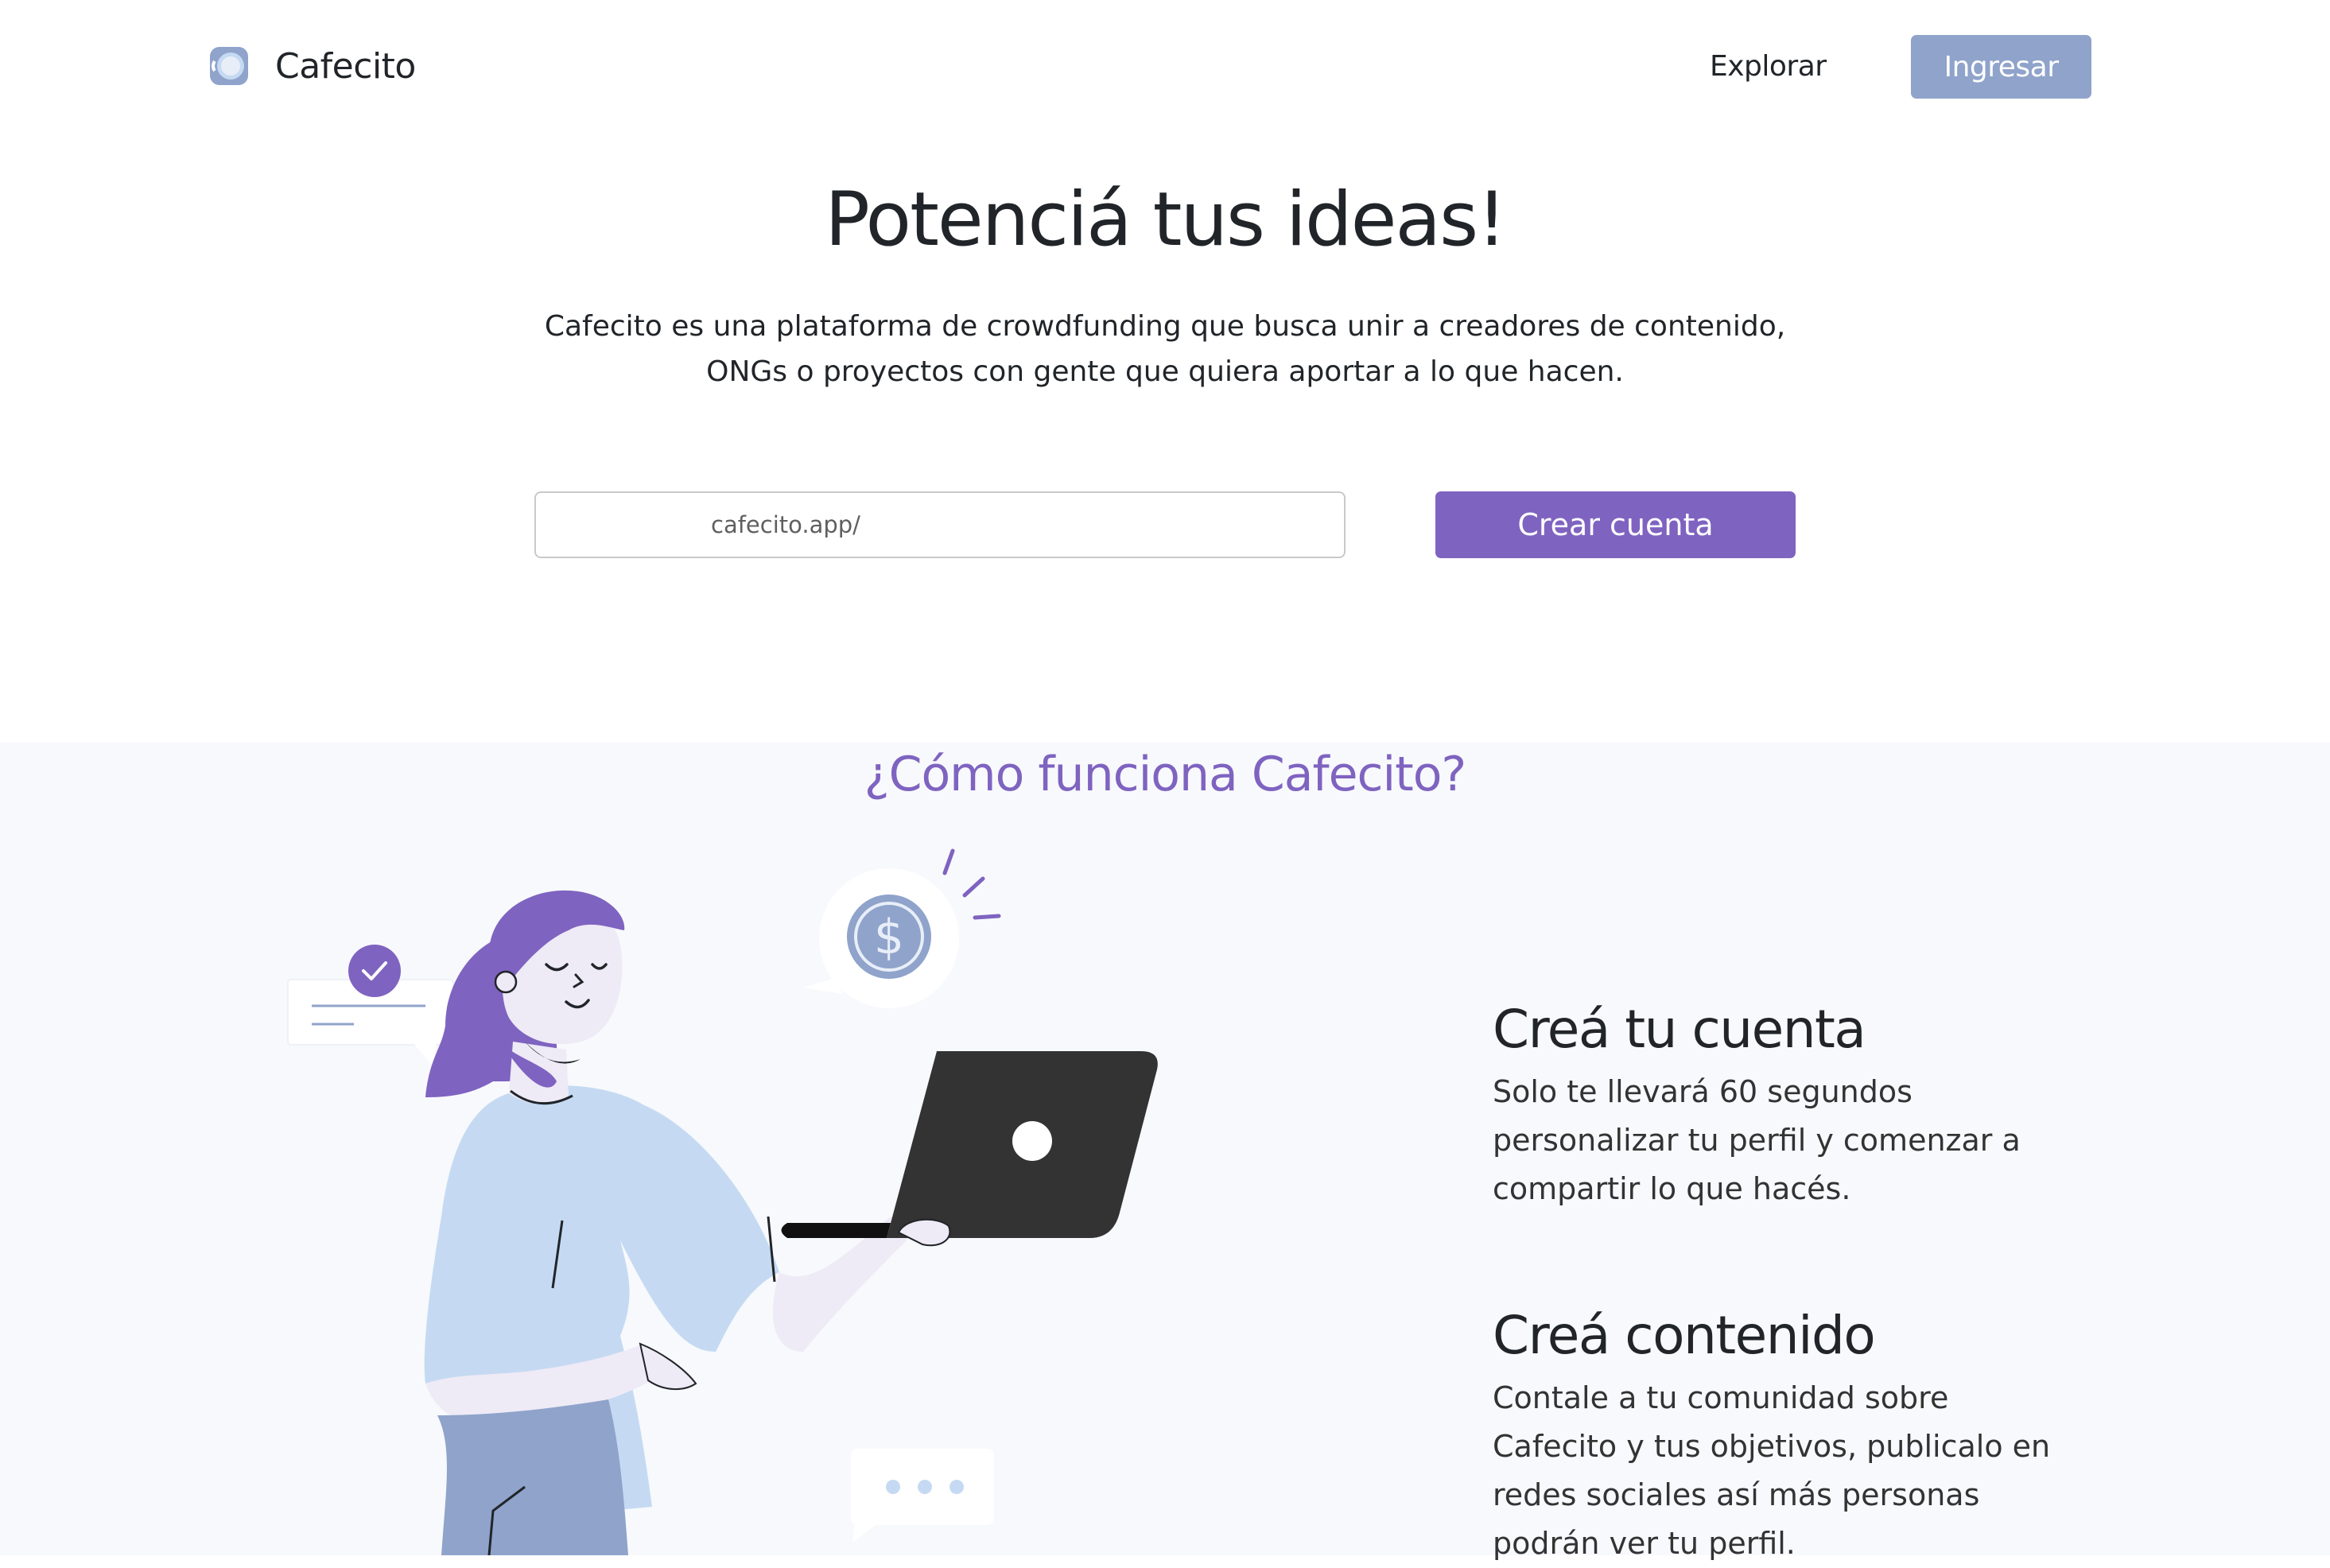  What do you see at coordinates (229, 66) in the screenshot?
I see `coffee-cup-logo-icon` at bounding box center [229, 66].